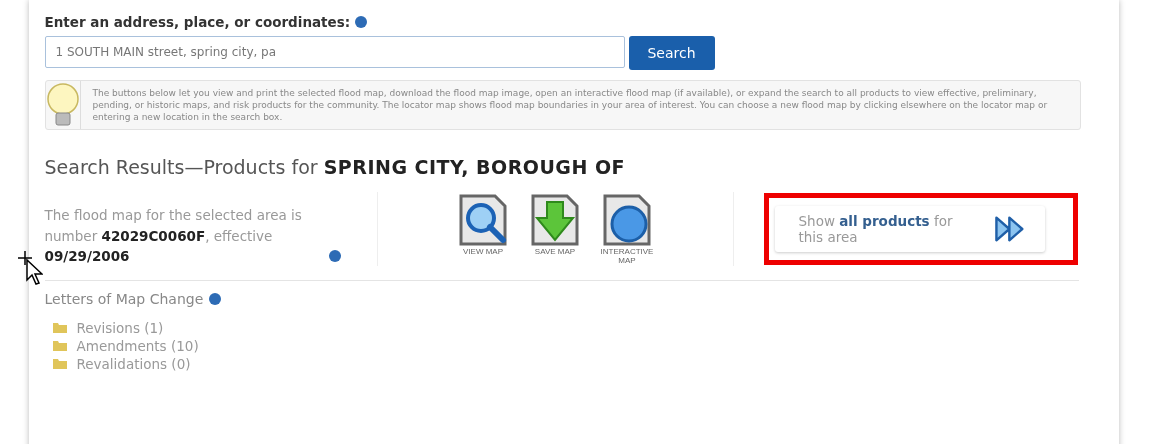 This screenshot has height=444, width=1157. What do you see at coordinates (335, 167) in the screenshot?
I see `results-title: Search Results—Products for SPRING CITY, BOROUGH OF` at bounding box center [335, 167].